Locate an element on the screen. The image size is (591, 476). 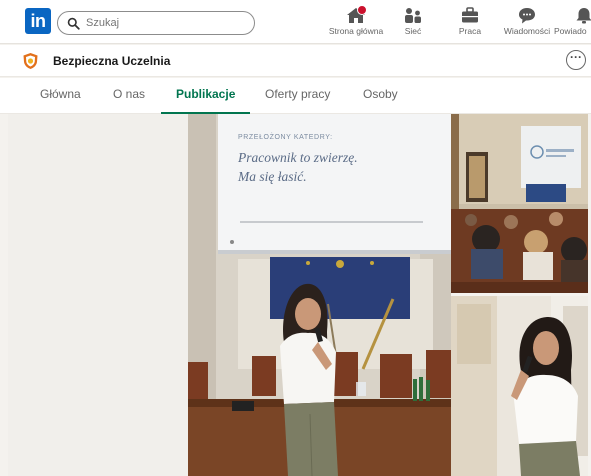
network-icon is located at coordinates (413, 15).